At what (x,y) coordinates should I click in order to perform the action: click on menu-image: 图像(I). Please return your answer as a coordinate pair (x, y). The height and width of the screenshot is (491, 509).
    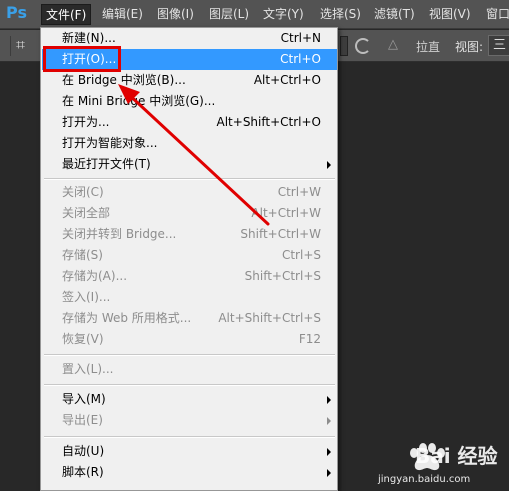
    Looking at the image, I should click on (175, 14).